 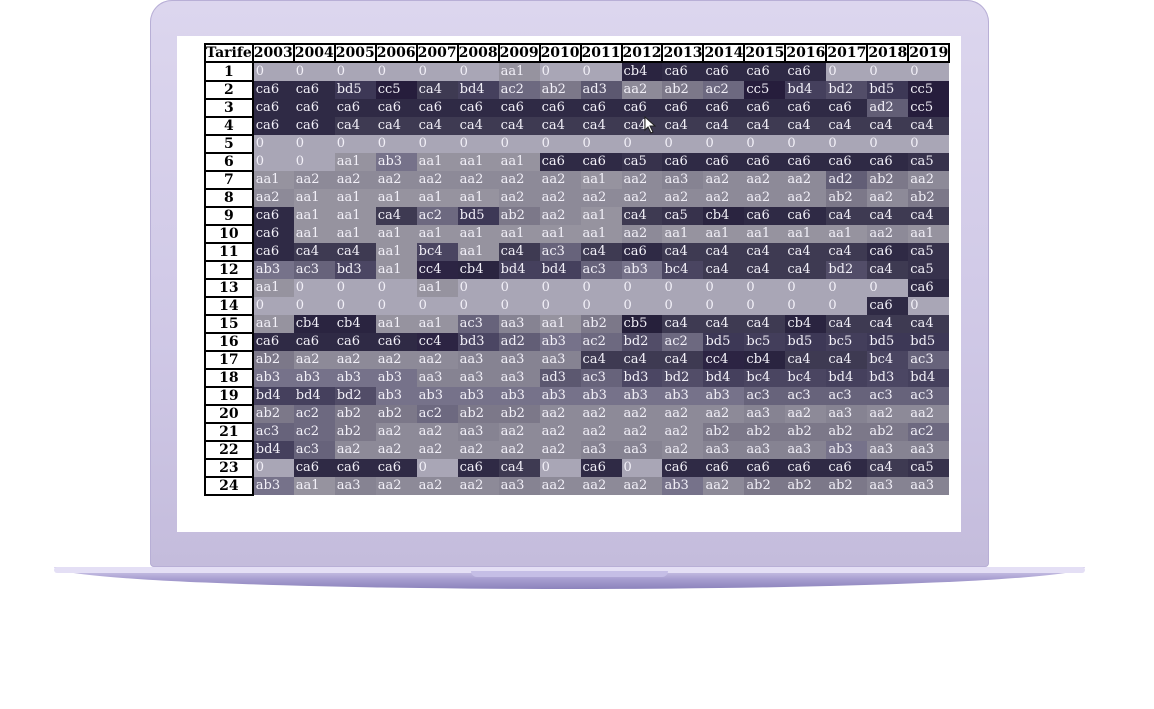 What do you see at coordinates (683, 378) in the screenshot?
I see `table-cell: bd2` at bounding box center [683, 378].